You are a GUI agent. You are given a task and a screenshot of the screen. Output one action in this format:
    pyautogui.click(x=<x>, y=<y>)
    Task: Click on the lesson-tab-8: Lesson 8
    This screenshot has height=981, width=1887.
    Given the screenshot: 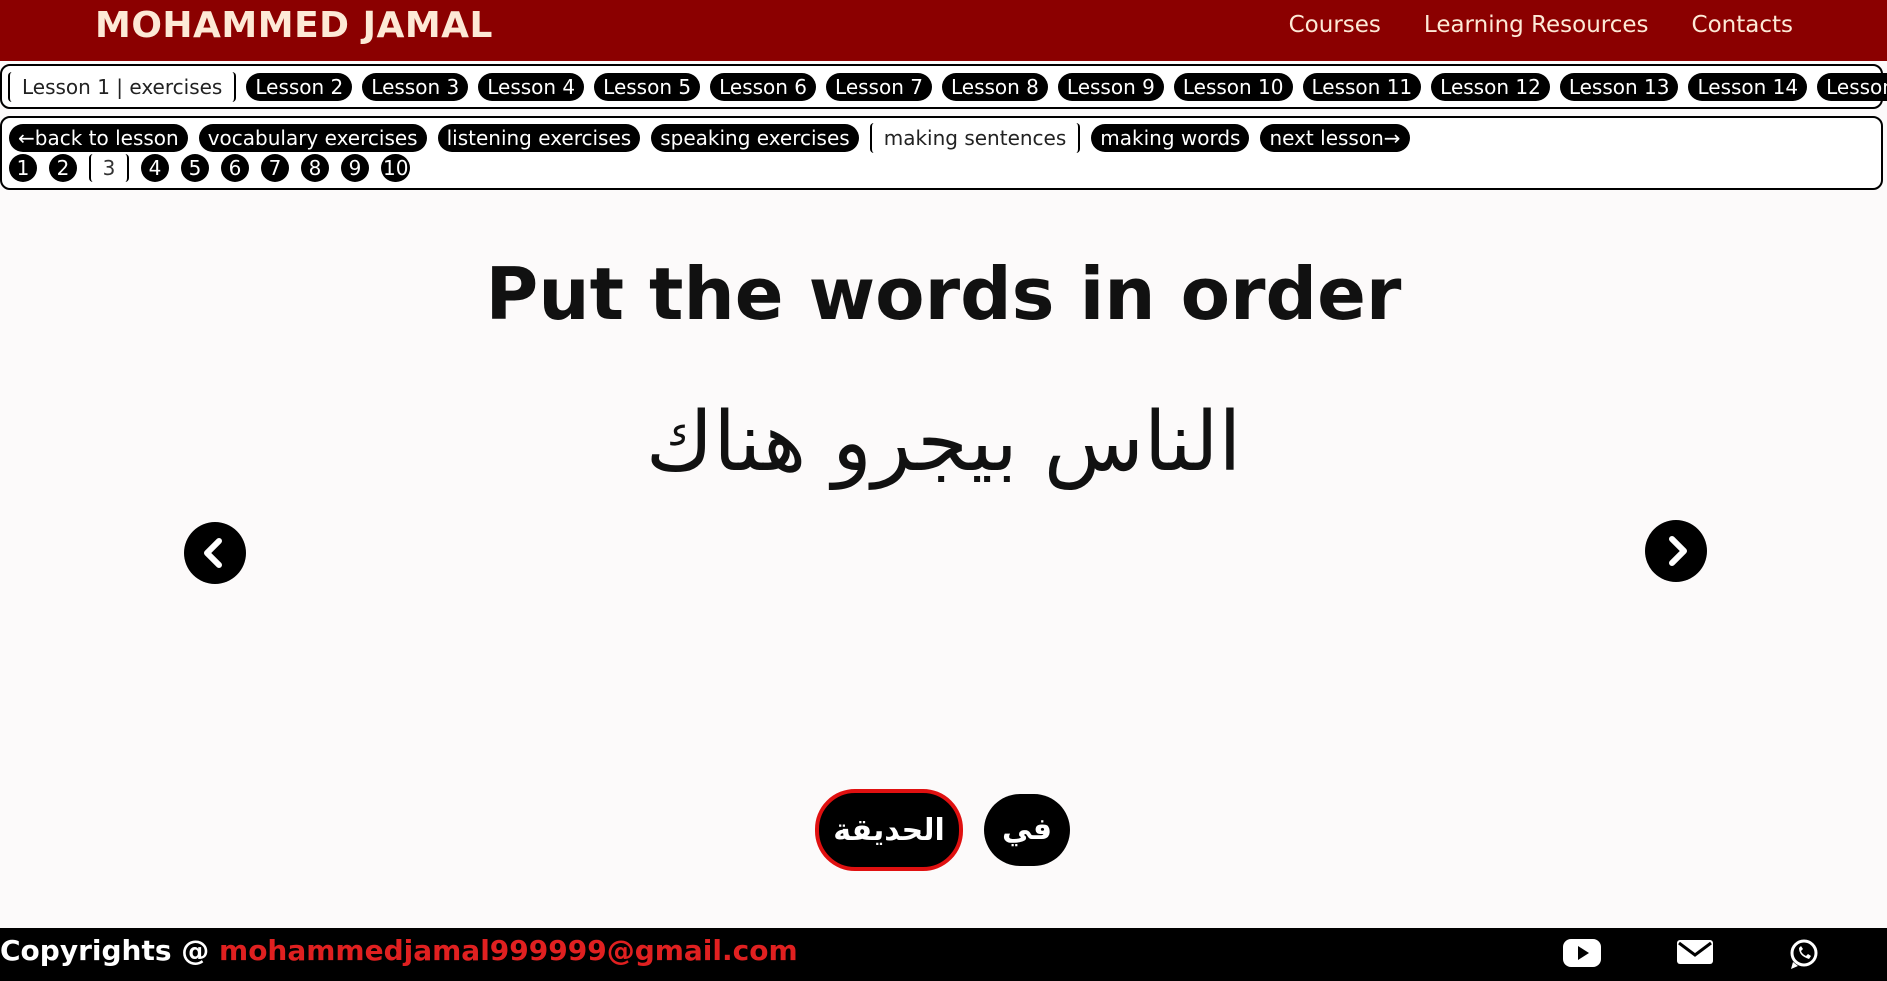 What is the action you would take?
    pyautogui.click(x=994, y=87)
    